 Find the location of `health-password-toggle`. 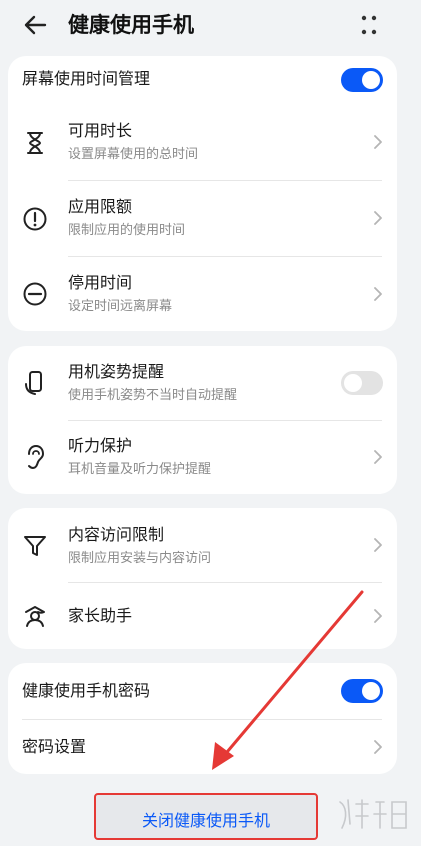

health-password-toggle is located at coordinates (362, 691).